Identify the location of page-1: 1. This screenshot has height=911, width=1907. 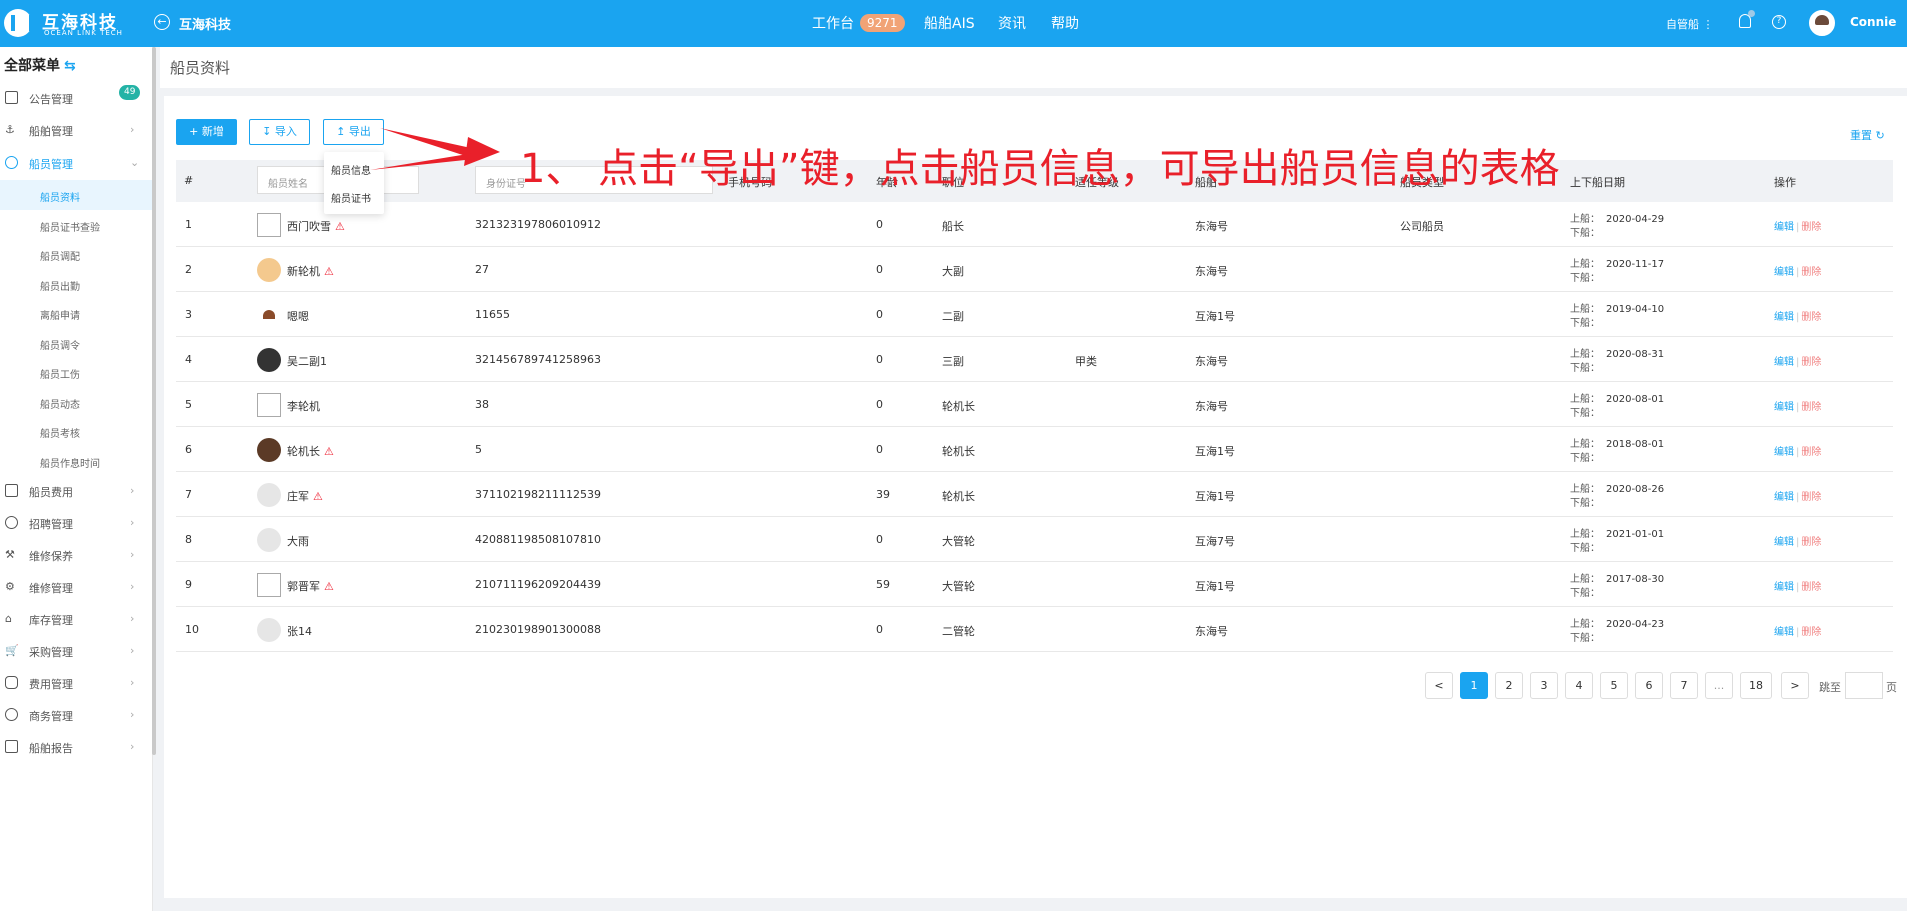
(1474, 685).